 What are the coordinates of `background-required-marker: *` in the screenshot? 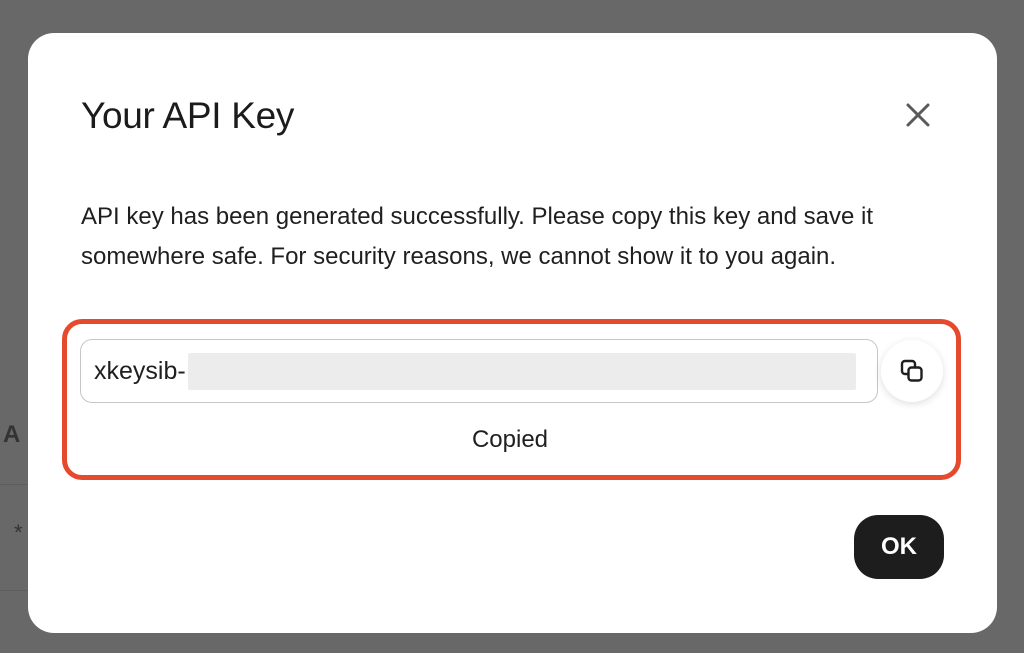 It's located at (18, 532).